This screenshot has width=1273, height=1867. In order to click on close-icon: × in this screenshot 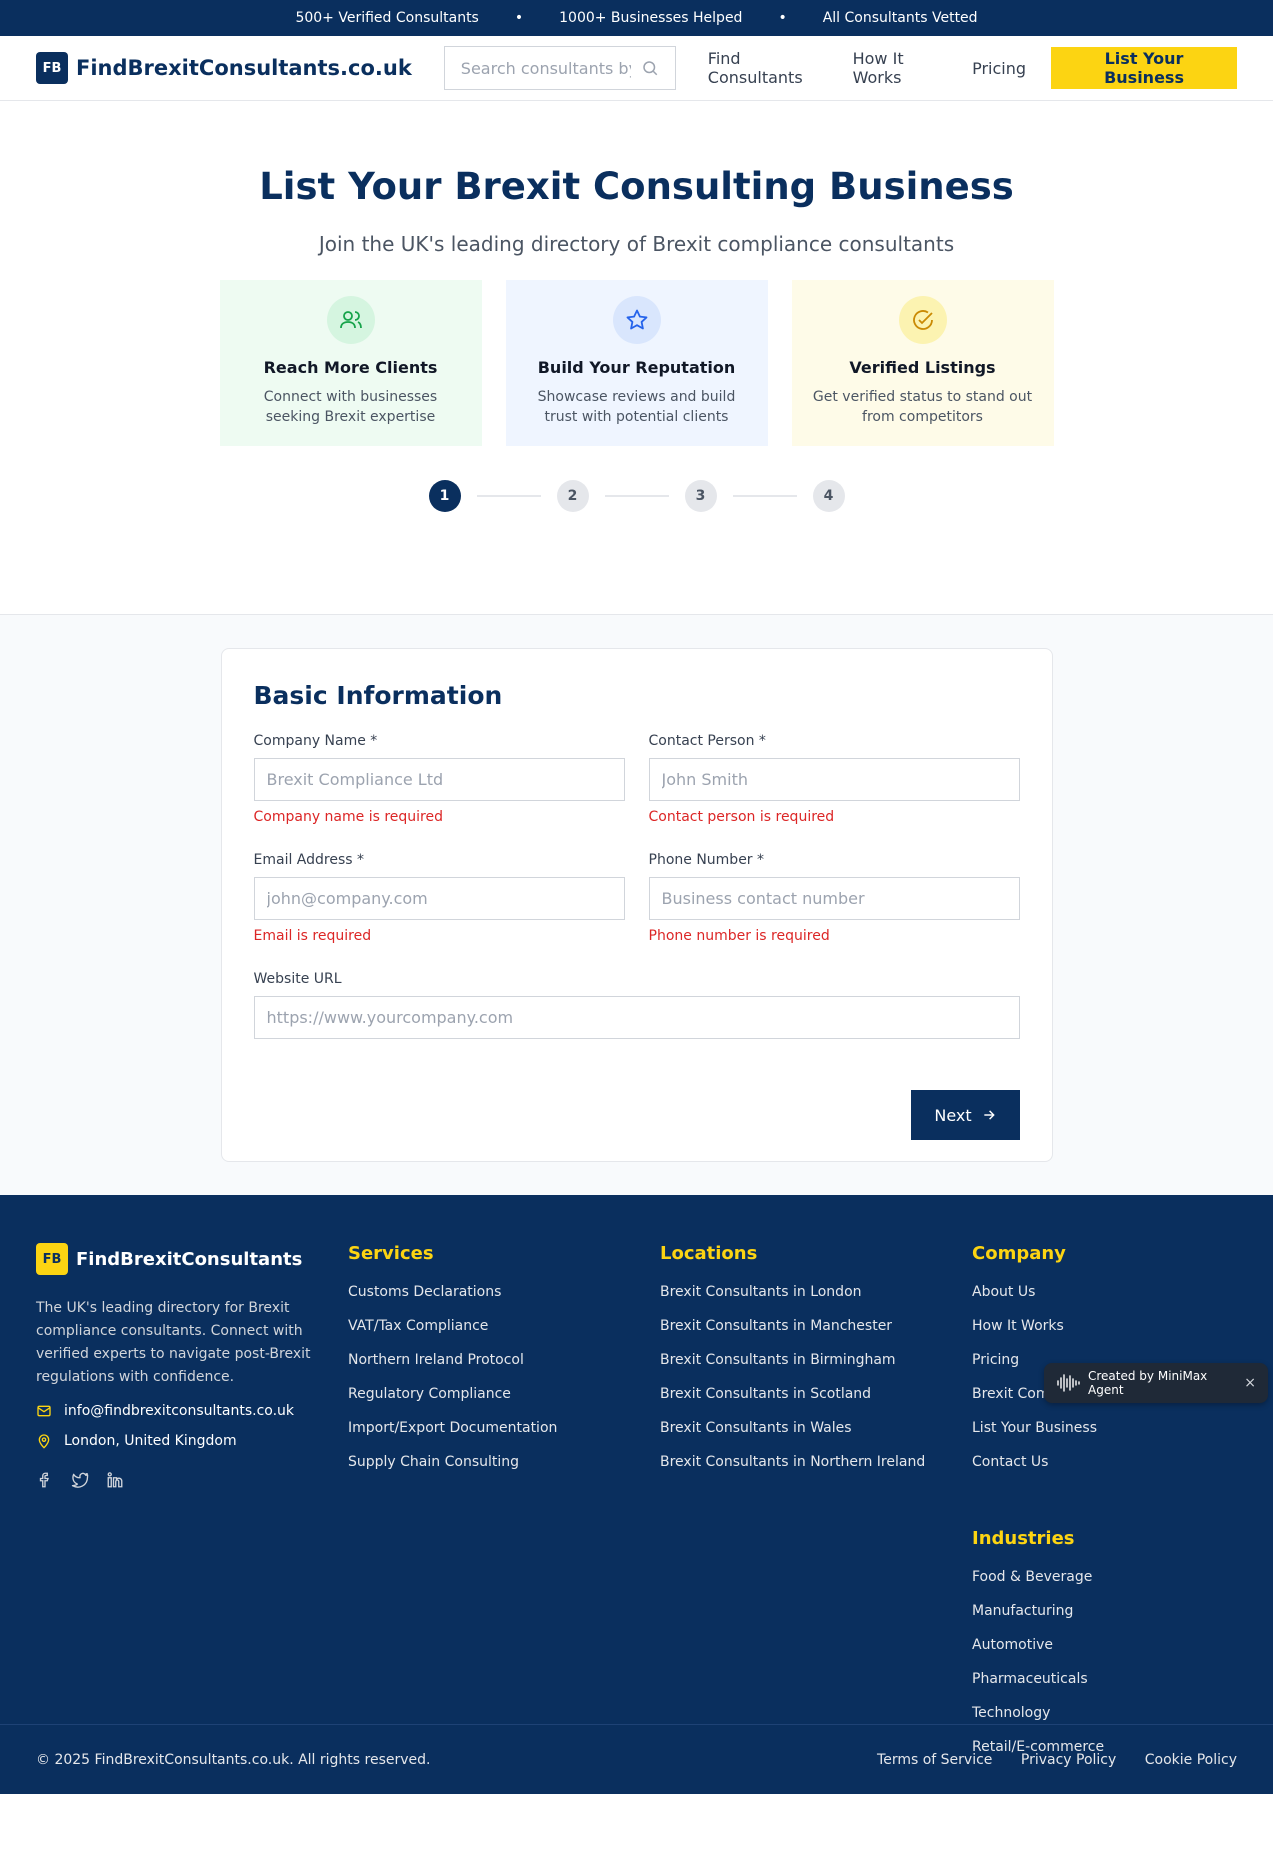, I will do `click(1250, 1383)`.